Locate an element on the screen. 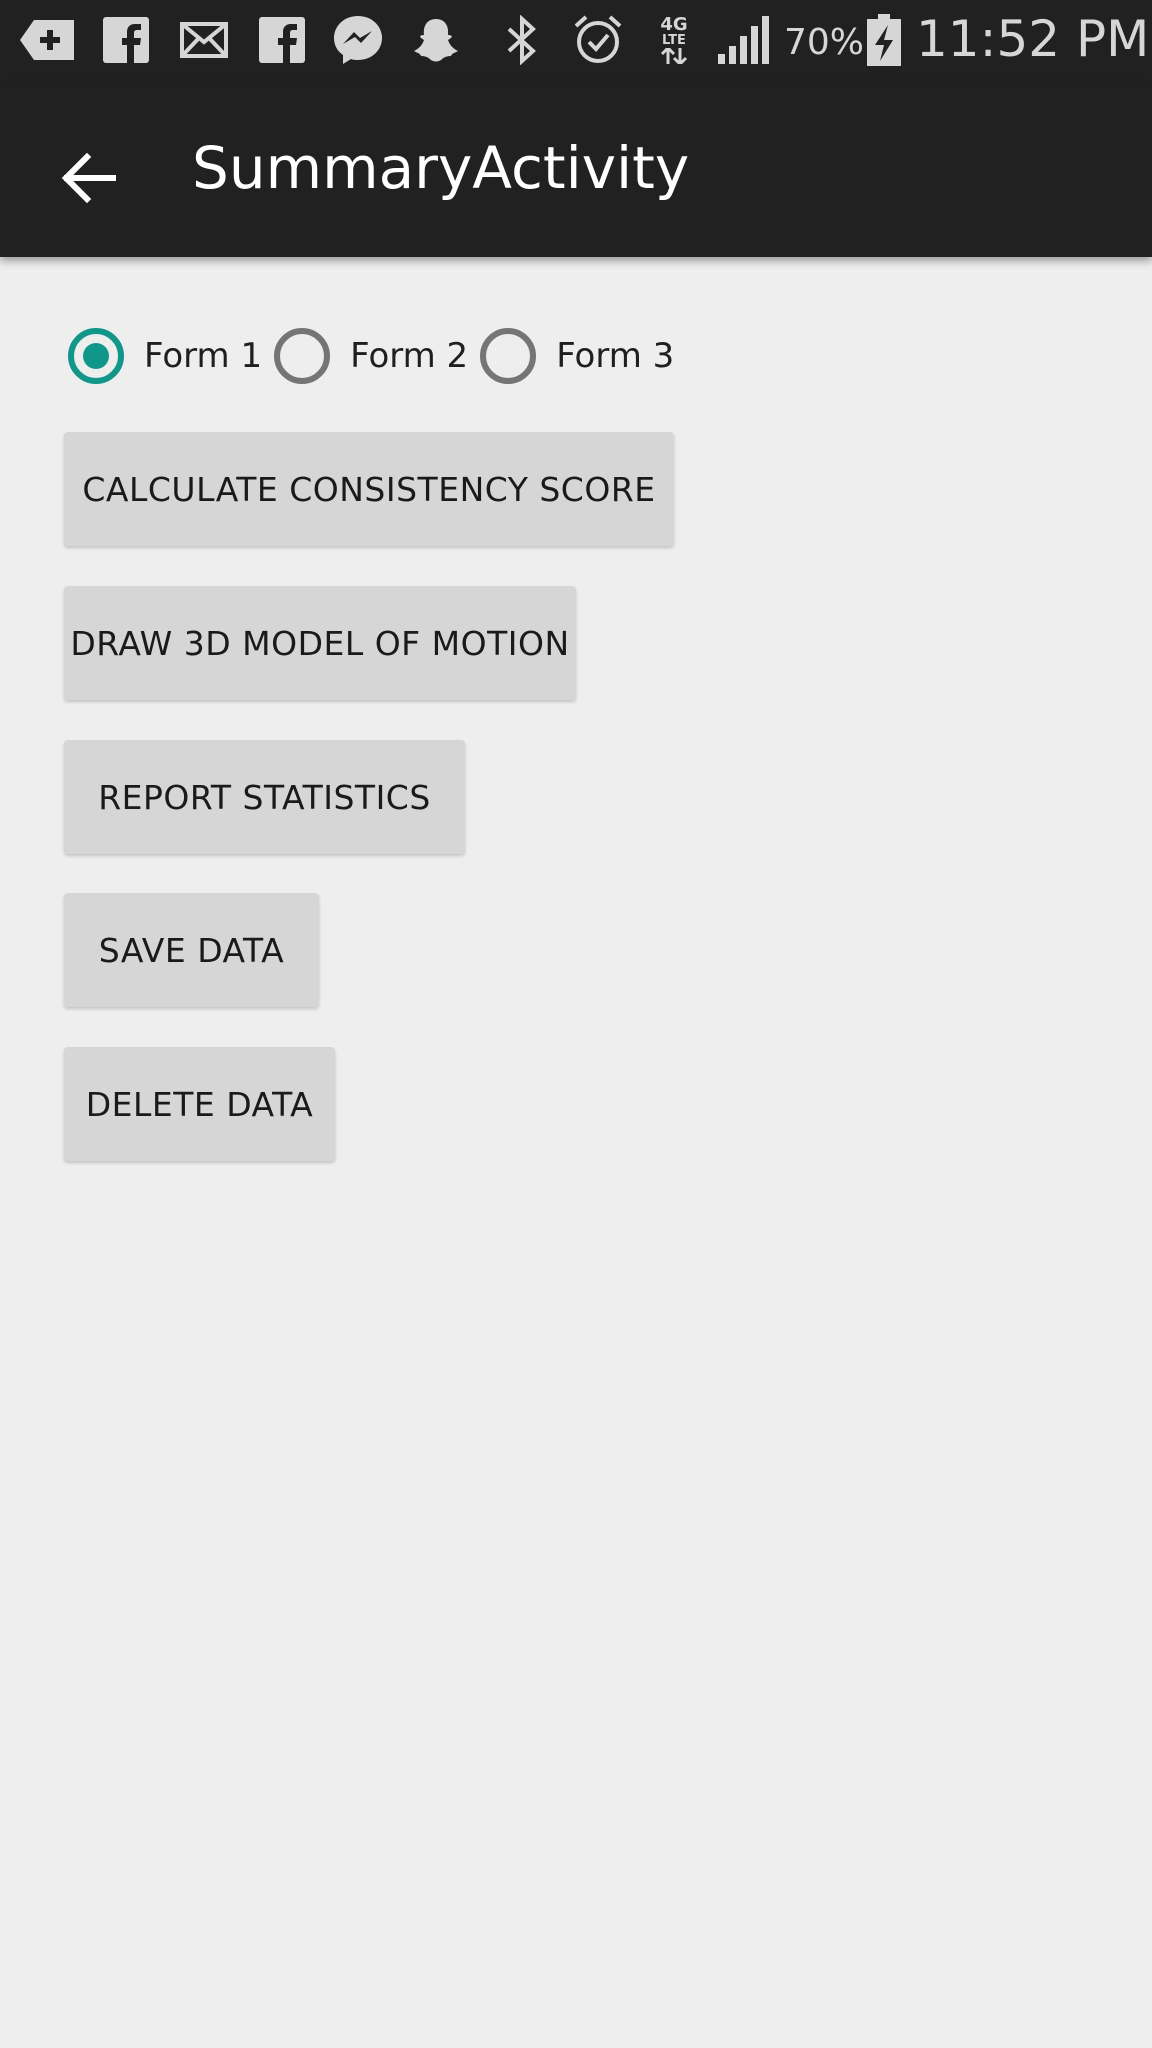 The width and height of the screenshot is (1152, 2048). radio-form-2: Form 2 is located at coordinates (371, 356).